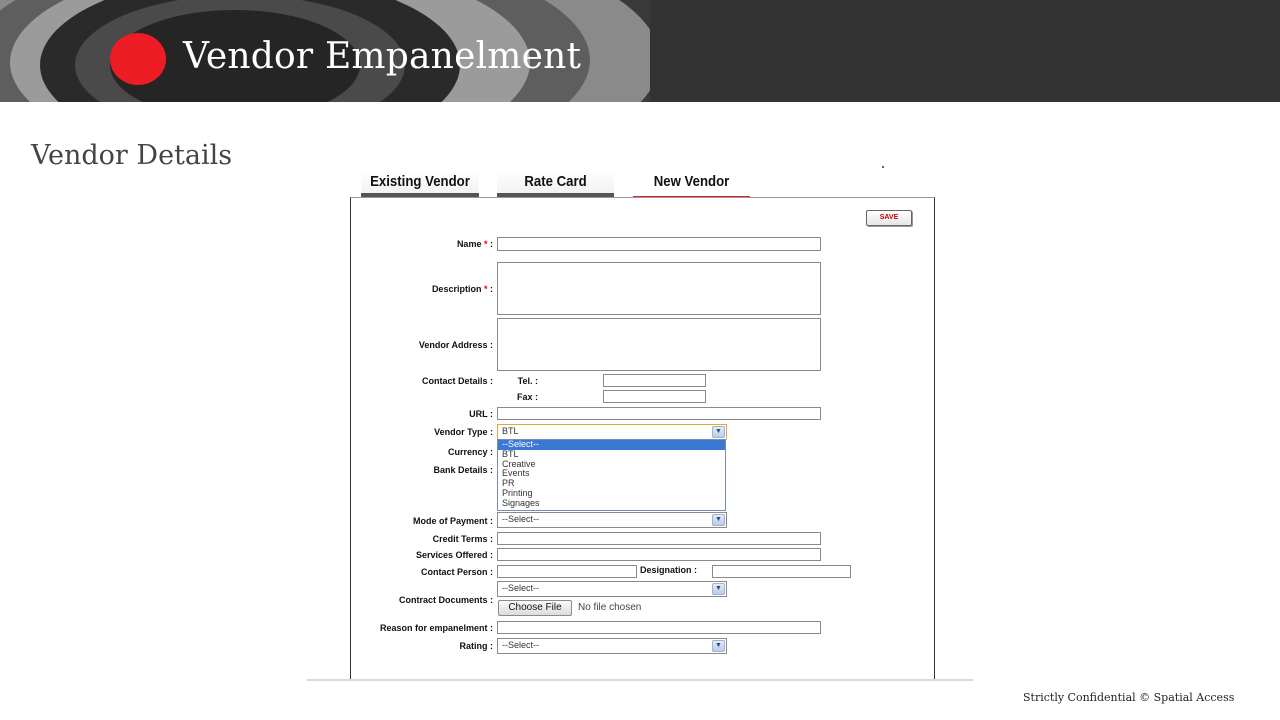 This screenshot has height=720, width=1280. Describe the element at coordinates (659, 627) in the screenshot. I see `reason-input` at that location.